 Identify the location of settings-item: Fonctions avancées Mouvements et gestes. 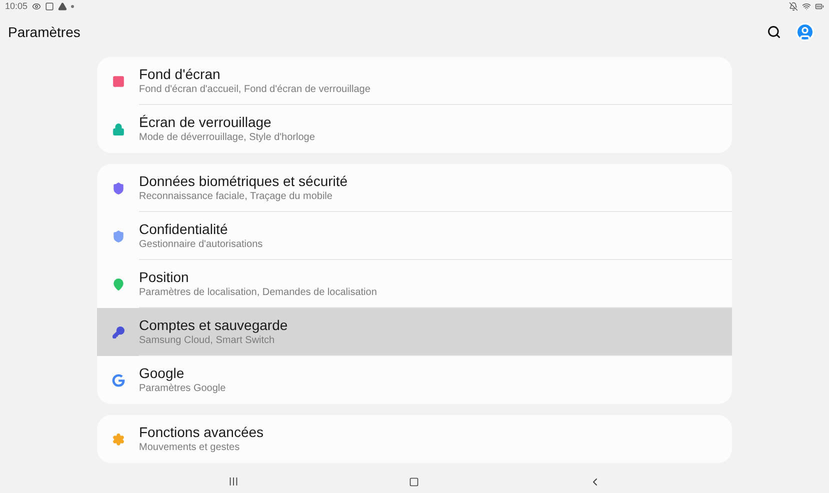
(414, 439).